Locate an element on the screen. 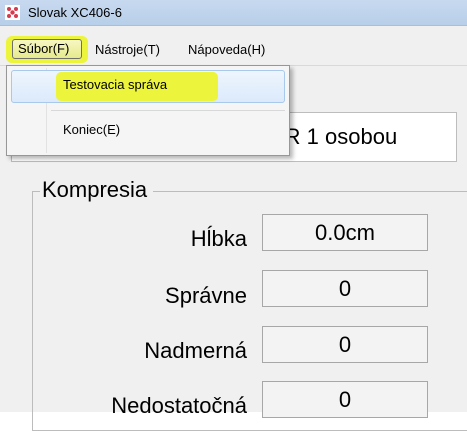  depth-label: Hĺbka is located at coordinates (218, 238).